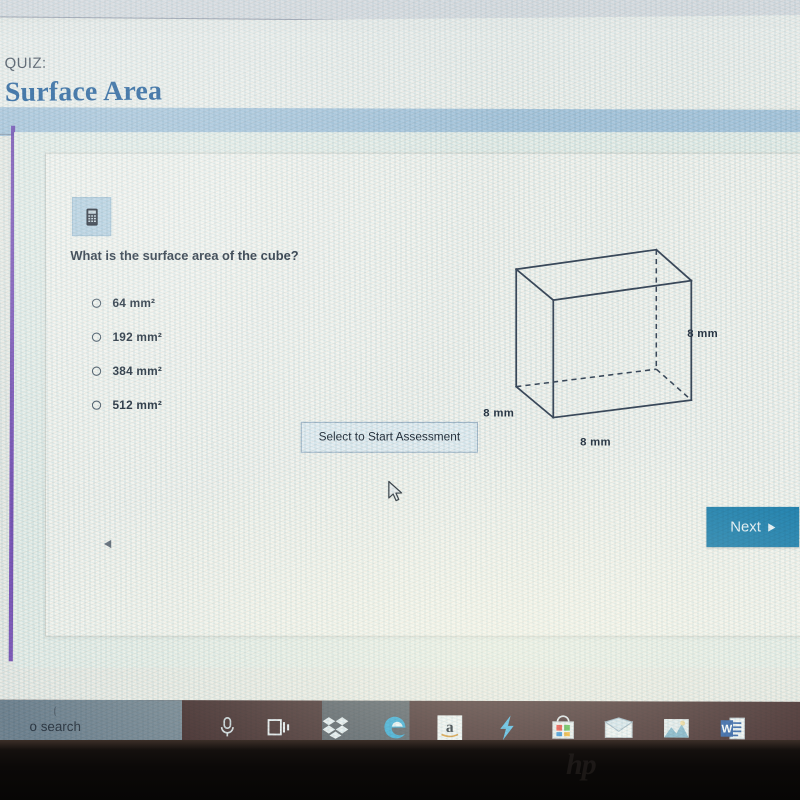 The height and width of the screenshot is (800, 800). Describe the element at coordinates (703, 334) in the screenshot. I see `dimension-label-right: 8 mm` at that location.